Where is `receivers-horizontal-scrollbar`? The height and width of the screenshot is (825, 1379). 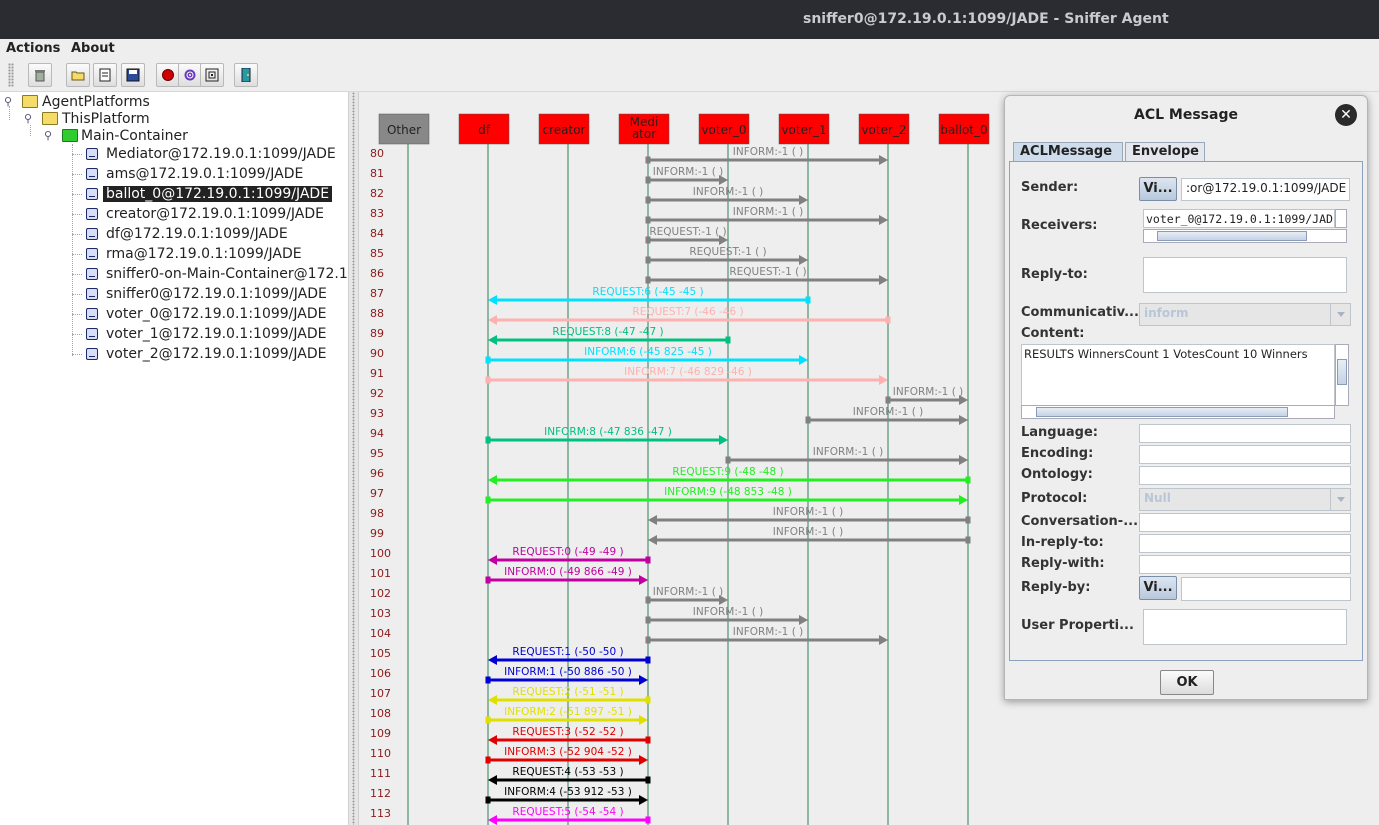 receivers-horizontal-scrollbar is located at coordinates (1245, 236).